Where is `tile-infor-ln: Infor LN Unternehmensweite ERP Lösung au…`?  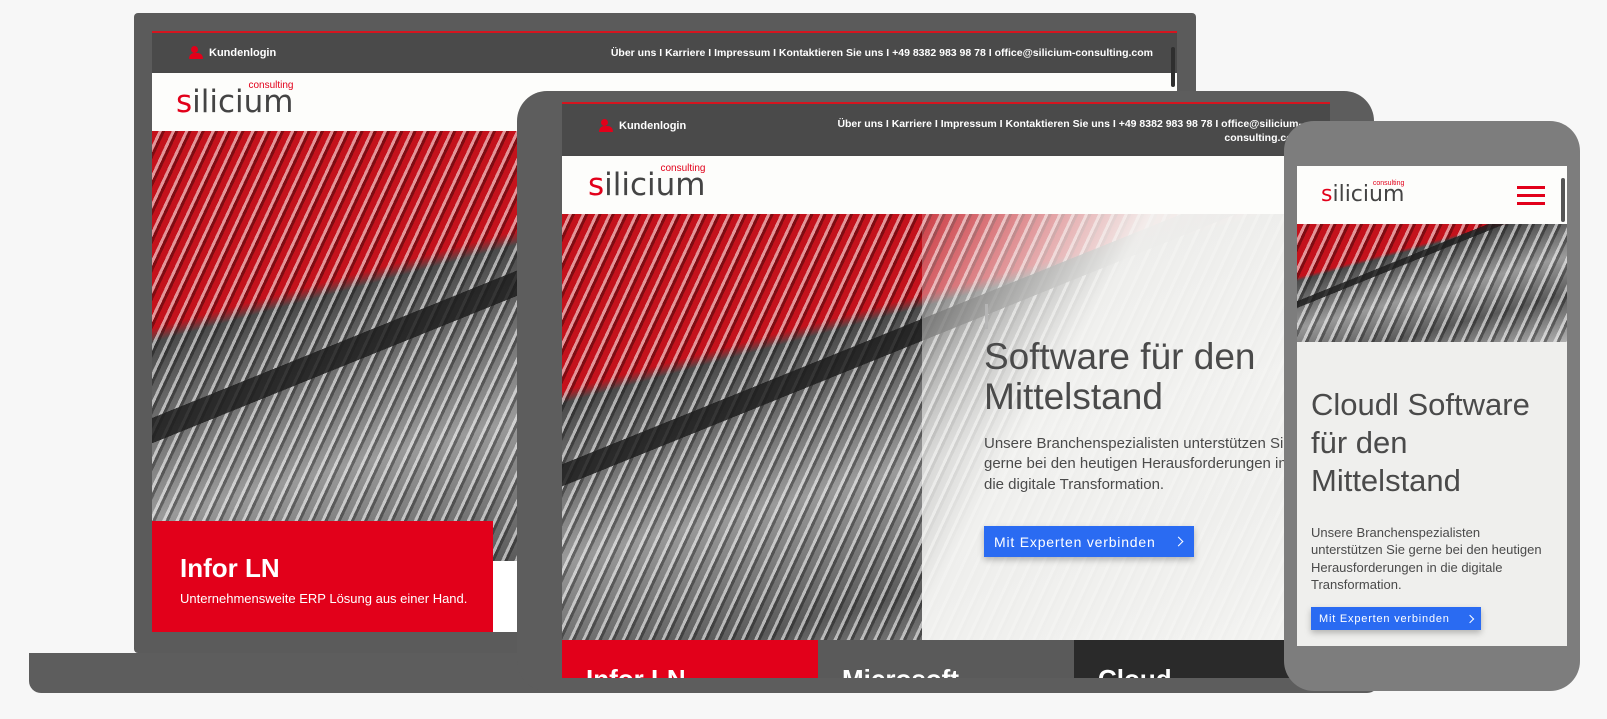 tile-infor-ln: Infor LN Unternehmensweite ERP Lösung au… is located at coordinates (322, 576).